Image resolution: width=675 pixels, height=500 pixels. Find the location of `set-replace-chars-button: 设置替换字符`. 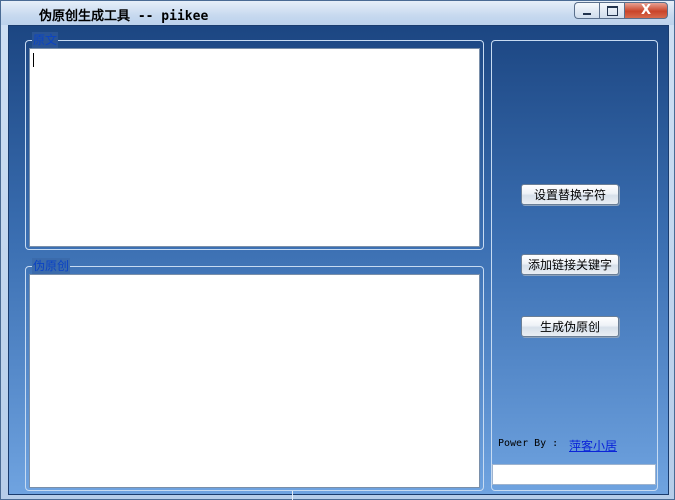

set-replace-chars-button: 设置替换字符 is located at coordinates (570, 194).